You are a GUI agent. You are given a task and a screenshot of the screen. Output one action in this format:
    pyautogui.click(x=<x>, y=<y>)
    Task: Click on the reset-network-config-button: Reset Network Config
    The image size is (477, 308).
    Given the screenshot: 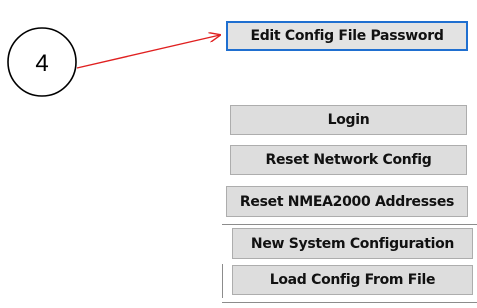 What is the action you would take?
    pyautogui.click(x=348, y=160)
    